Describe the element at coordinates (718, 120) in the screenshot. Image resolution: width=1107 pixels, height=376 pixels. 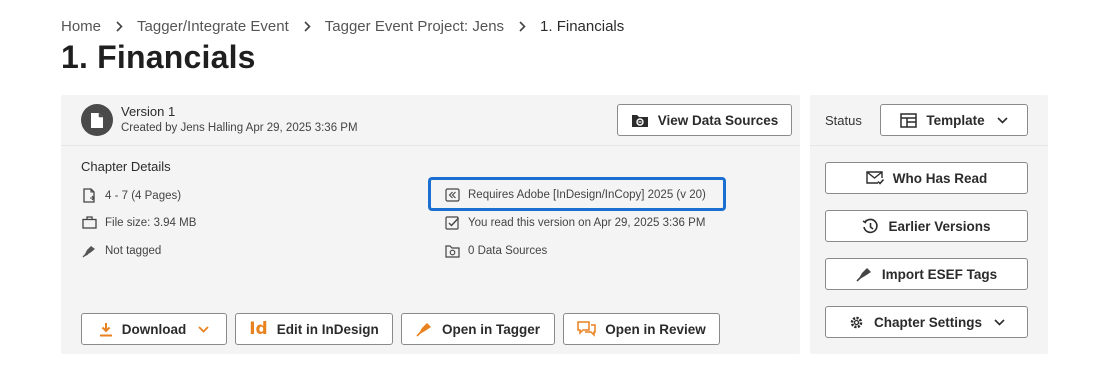
I see `view-data-sources-label: View Data Sources` at that location.